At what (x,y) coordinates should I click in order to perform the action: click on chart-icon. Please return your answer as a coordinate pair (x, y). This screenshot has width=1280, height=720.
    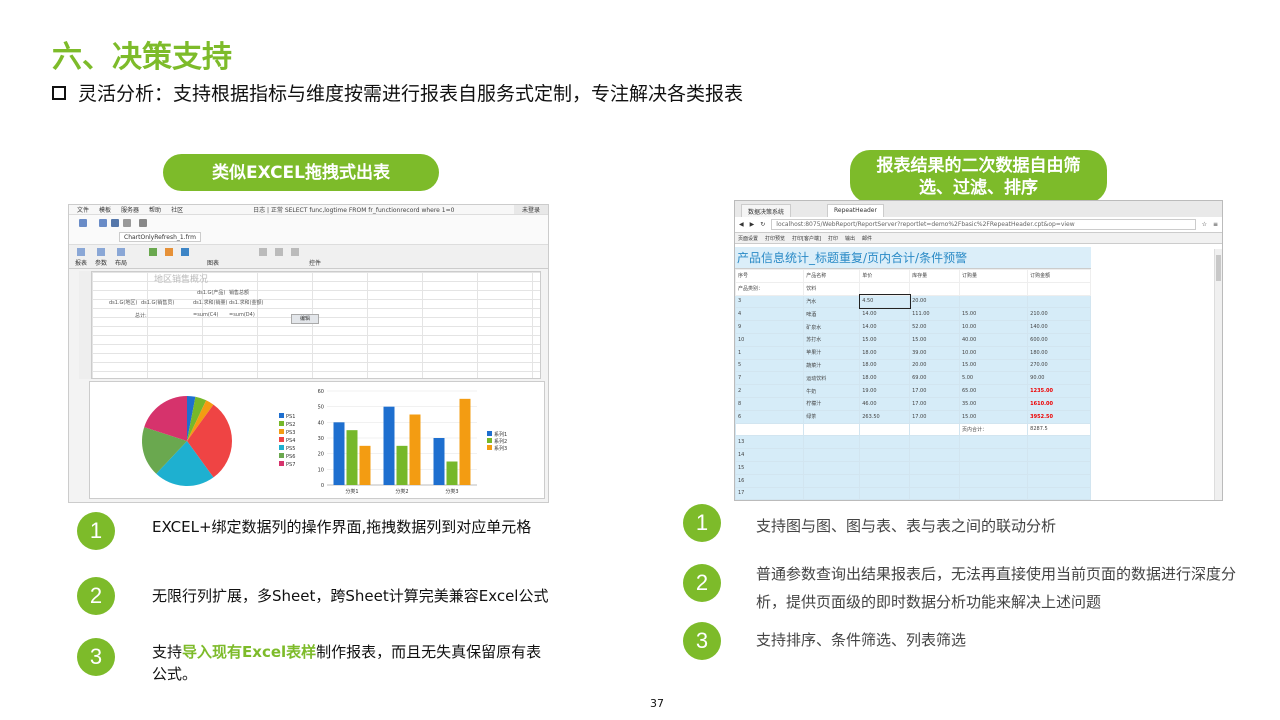
    Looking at the image, I should click on (153, 252).